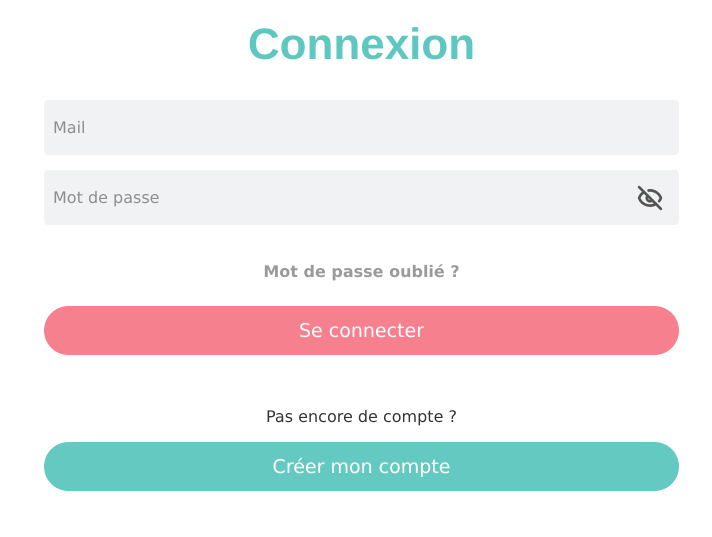  I want to click on page-title: Connexion, so click(361, 45).